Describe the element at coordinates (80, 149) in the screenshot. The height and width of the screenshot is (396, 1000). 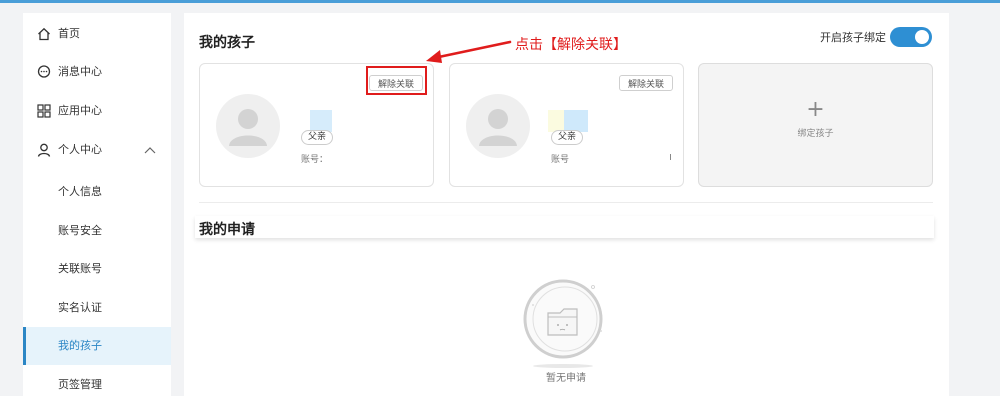
I see `sidebar-item-label: 个人中心` at that location.